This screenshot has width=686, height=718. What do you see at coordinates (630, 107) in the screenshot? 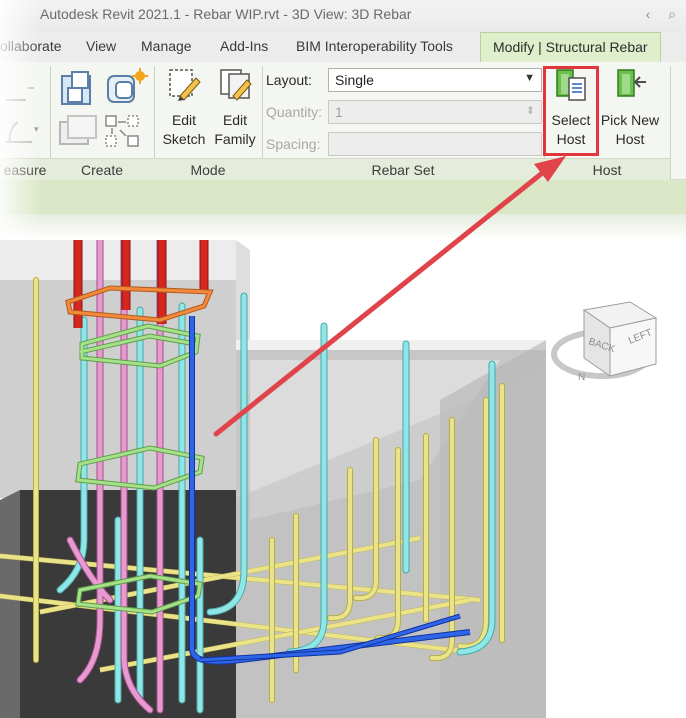
I see `pick-new-host-button: Pick New Host` at bounding box center [630, 107].